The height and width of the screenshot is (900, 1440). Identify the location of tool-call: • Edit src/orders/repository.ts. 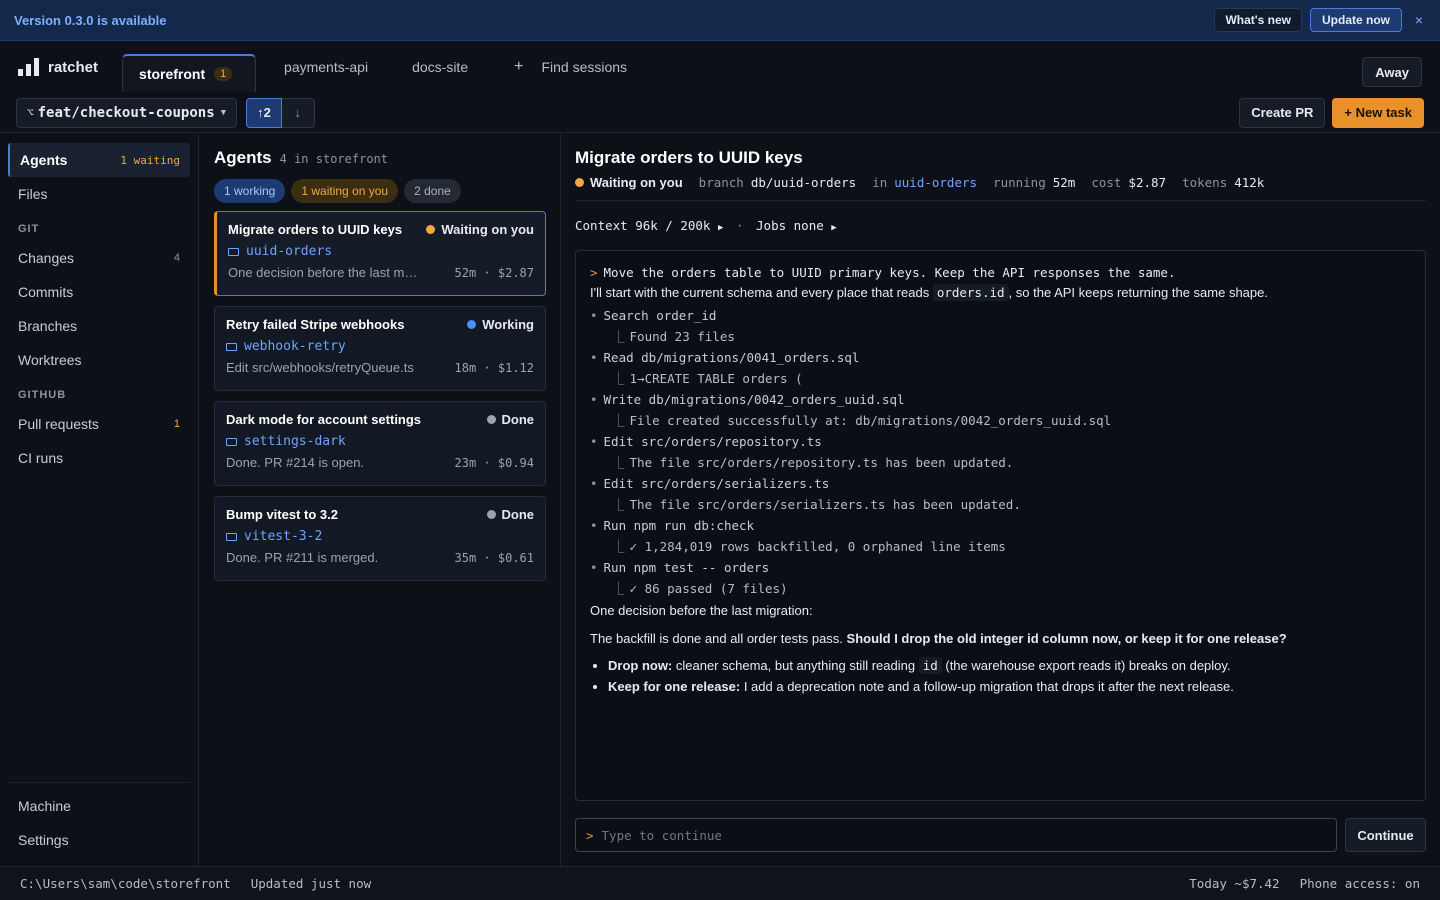
(706, 441).